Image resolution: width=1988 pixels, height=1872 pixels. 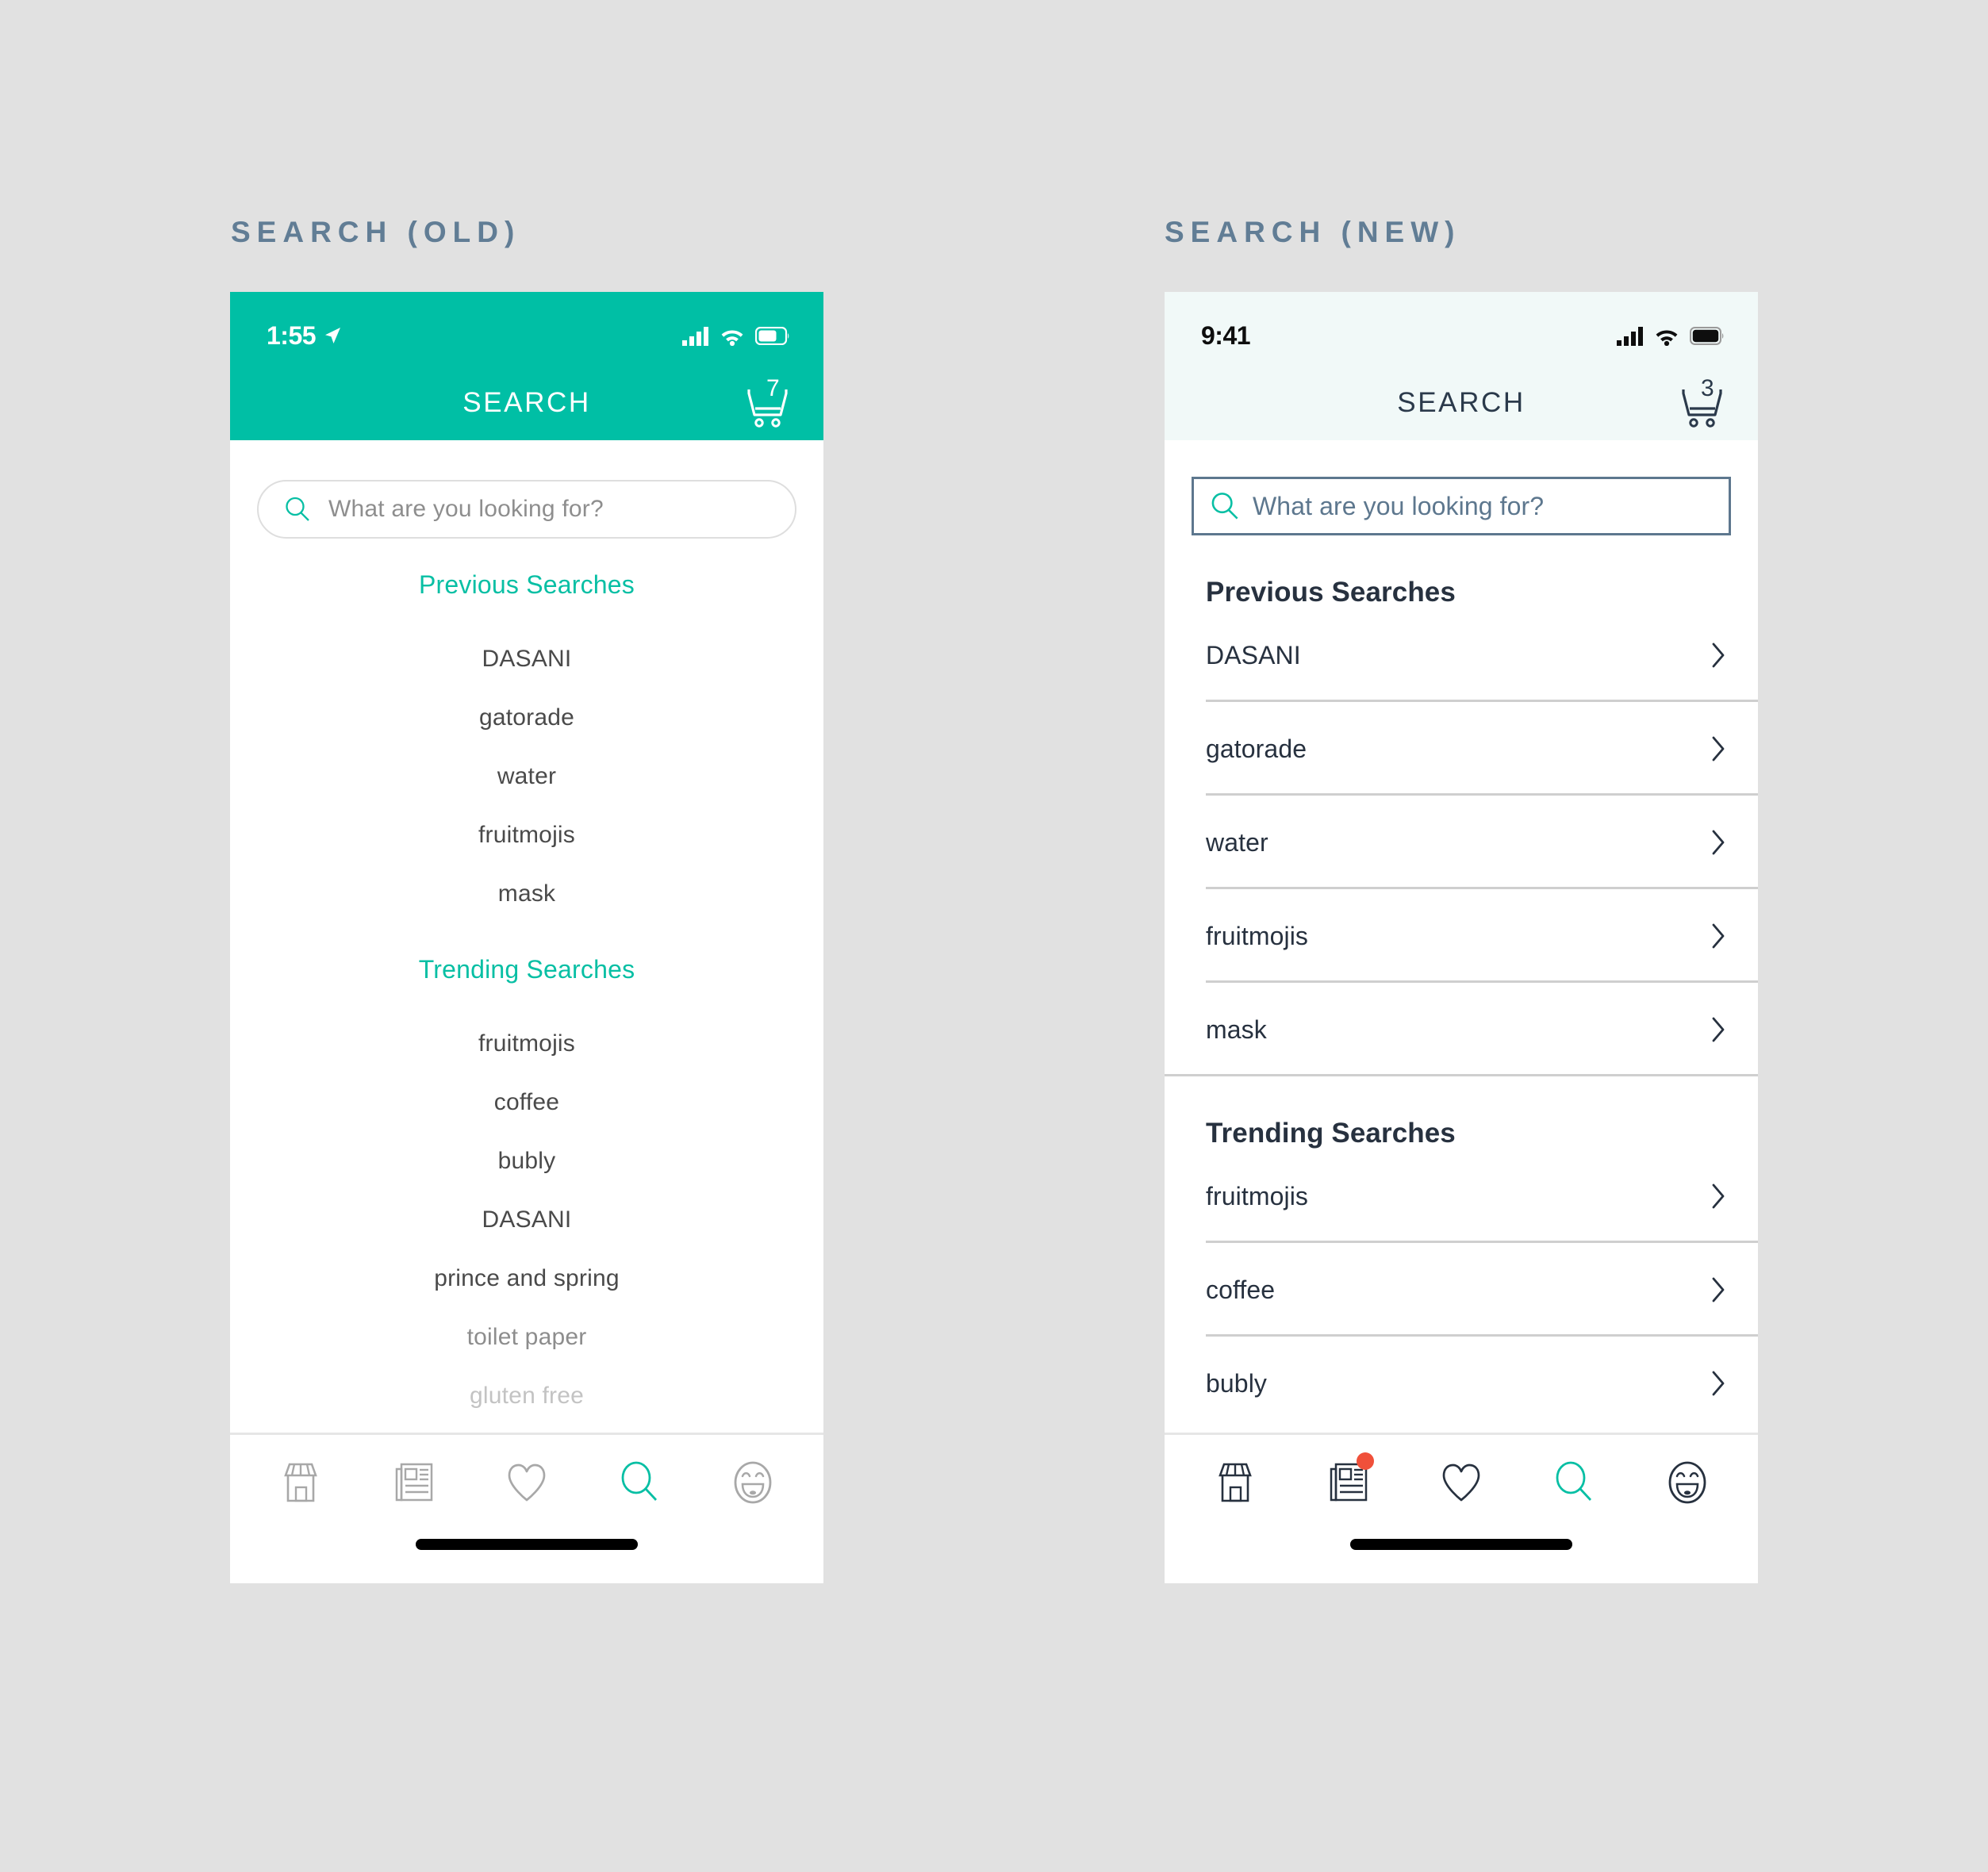 What do you see at coordinates (773, 387) in the screenshot?
I see `cart-badge-count: 7` at bounding box center [773, 387].